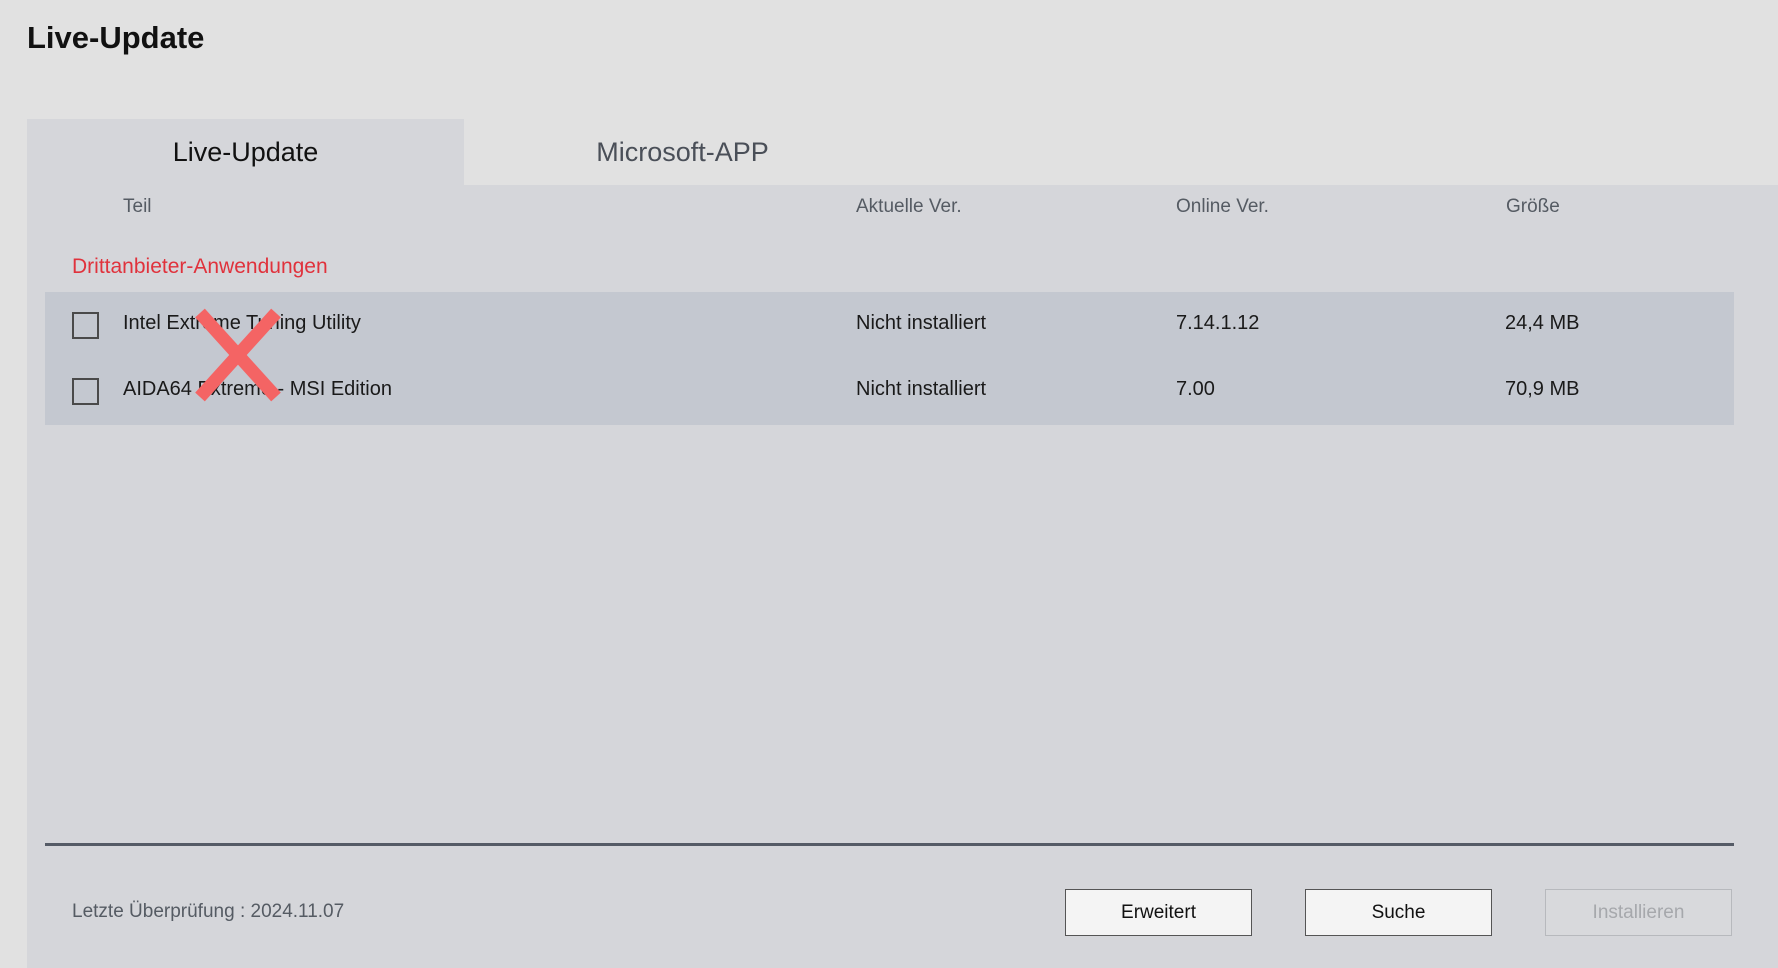  I want to click on tab-live-update: Live-Update, so click(245, 152).